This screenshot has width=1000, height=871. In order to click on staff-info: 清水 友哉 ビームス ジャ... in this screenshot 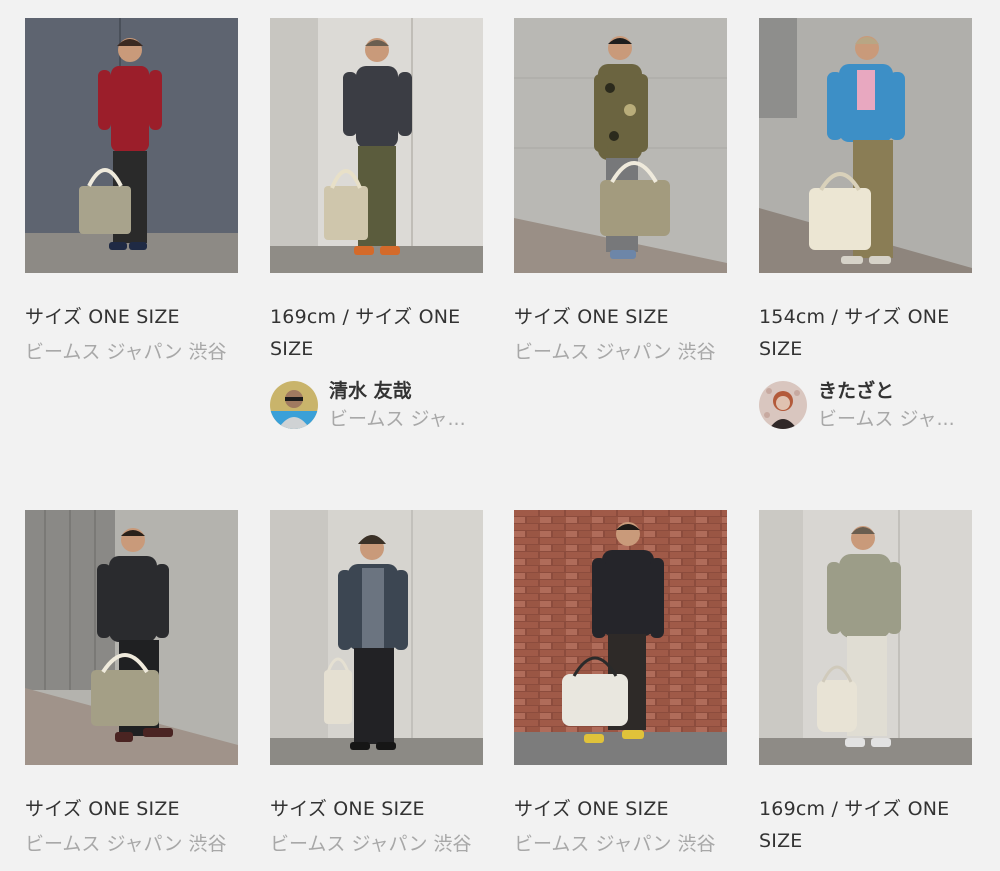, I will do `click(376, 405)`.